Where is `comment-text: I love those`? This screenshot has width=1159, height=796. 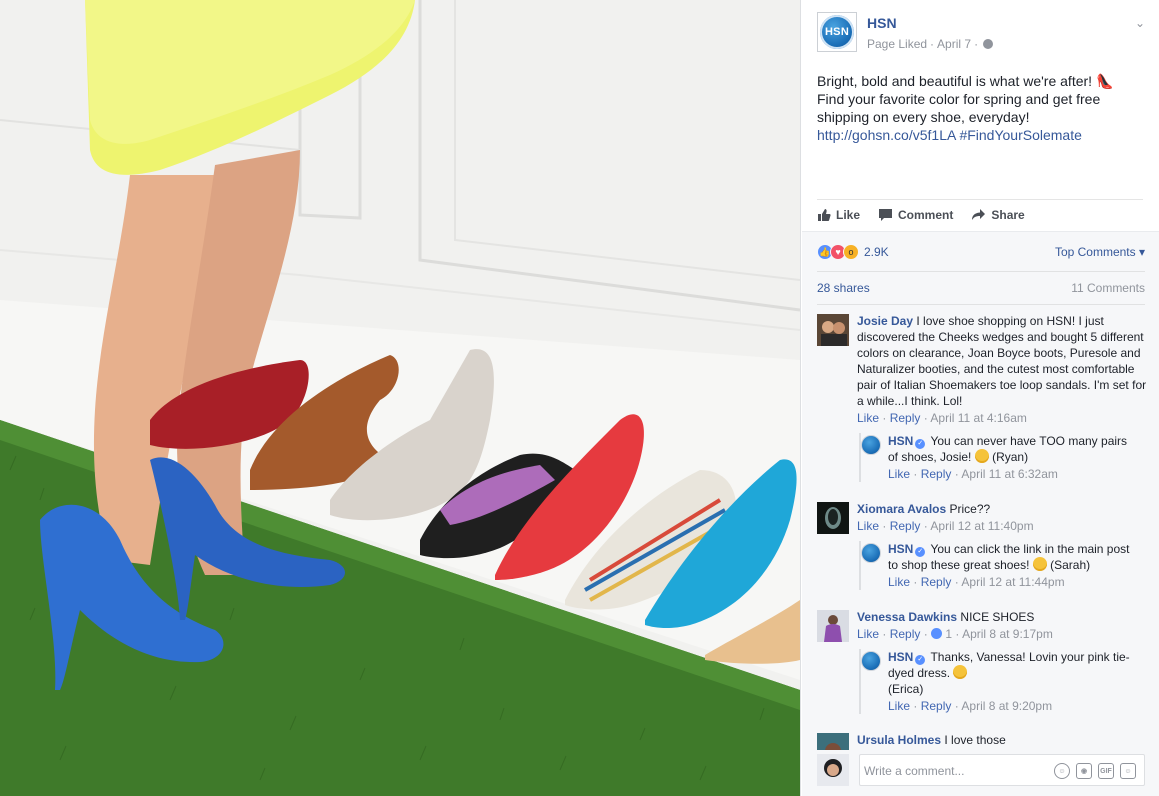
comment-text: I love those is located at coordinates (975, 740).